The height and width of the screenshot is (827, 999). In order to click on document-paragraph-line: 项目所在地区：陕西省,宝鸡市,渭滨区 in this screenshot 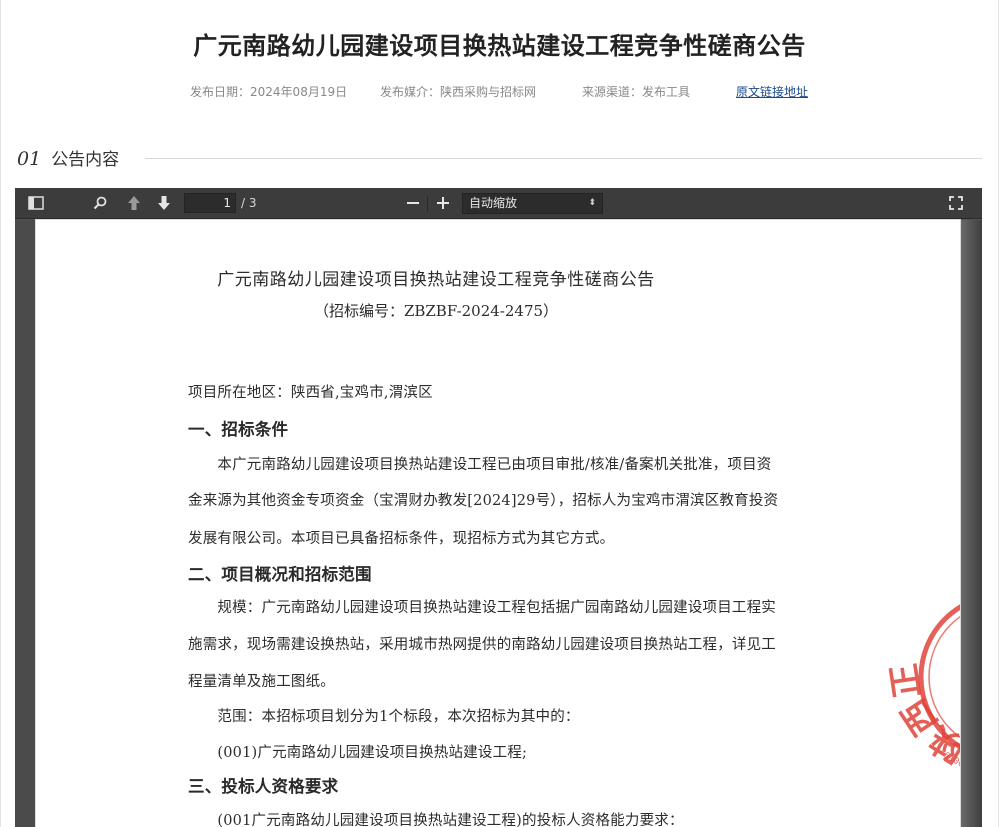, I will do `click(310, 393)`.